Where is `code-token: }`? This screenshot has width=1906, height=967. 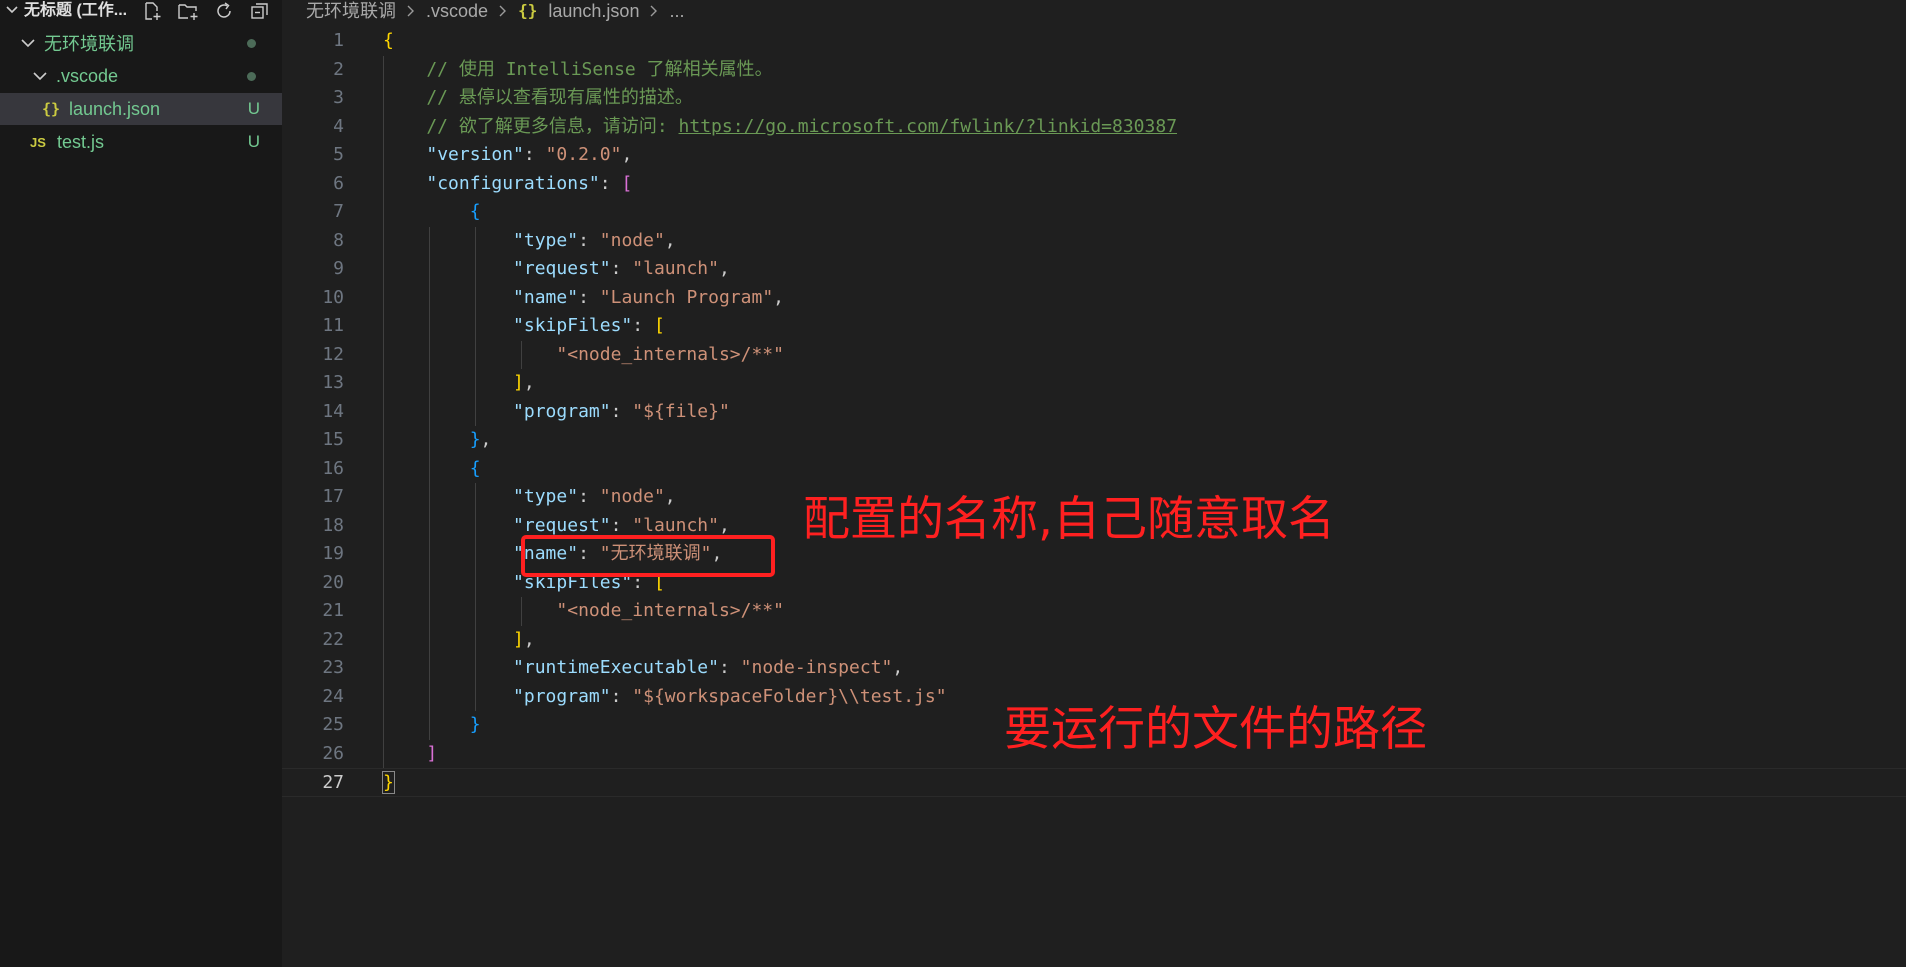 code-token: } is located at coordinates (388, 782).